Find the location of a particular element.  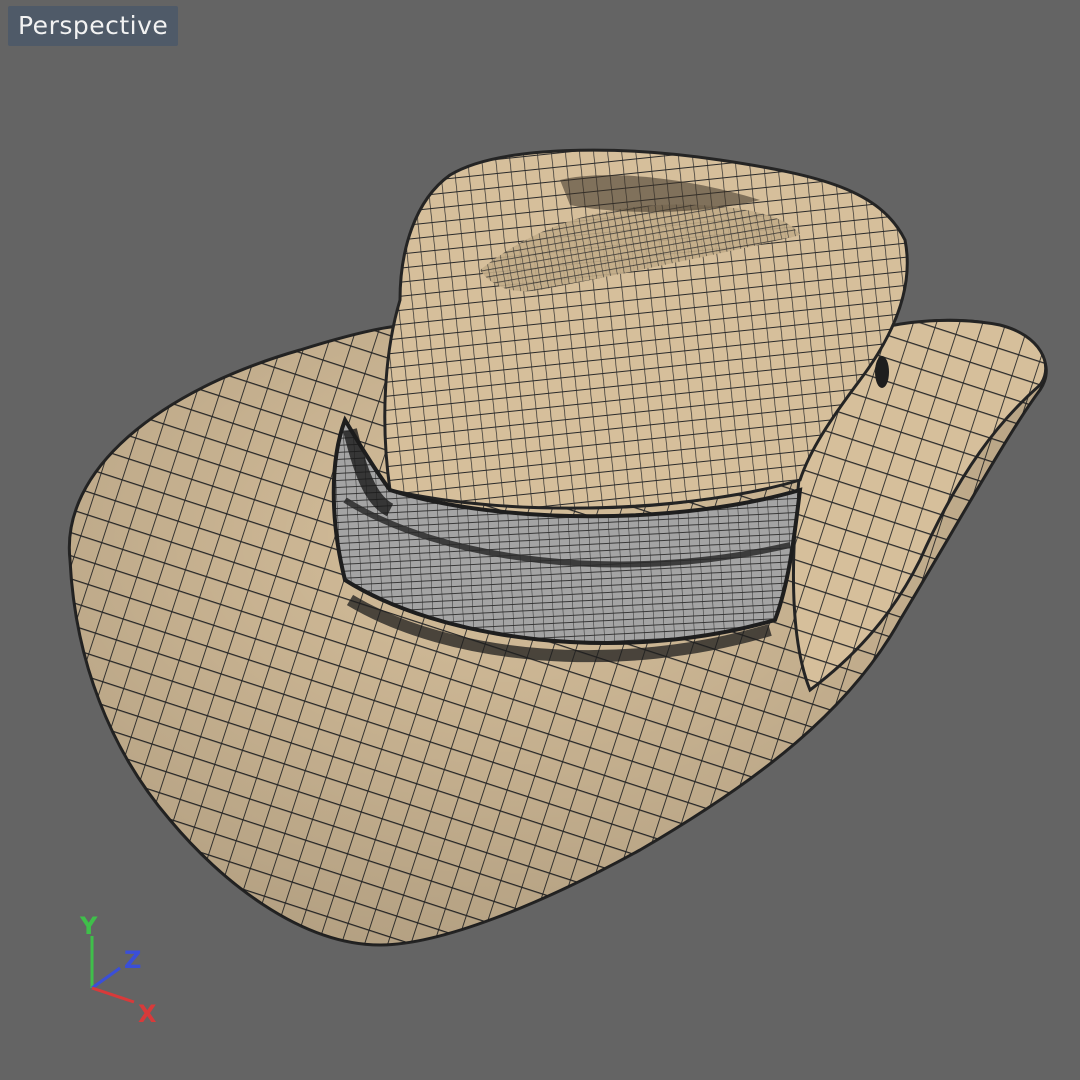

viewport-label: Perspective is located at coordinates (93, 26).